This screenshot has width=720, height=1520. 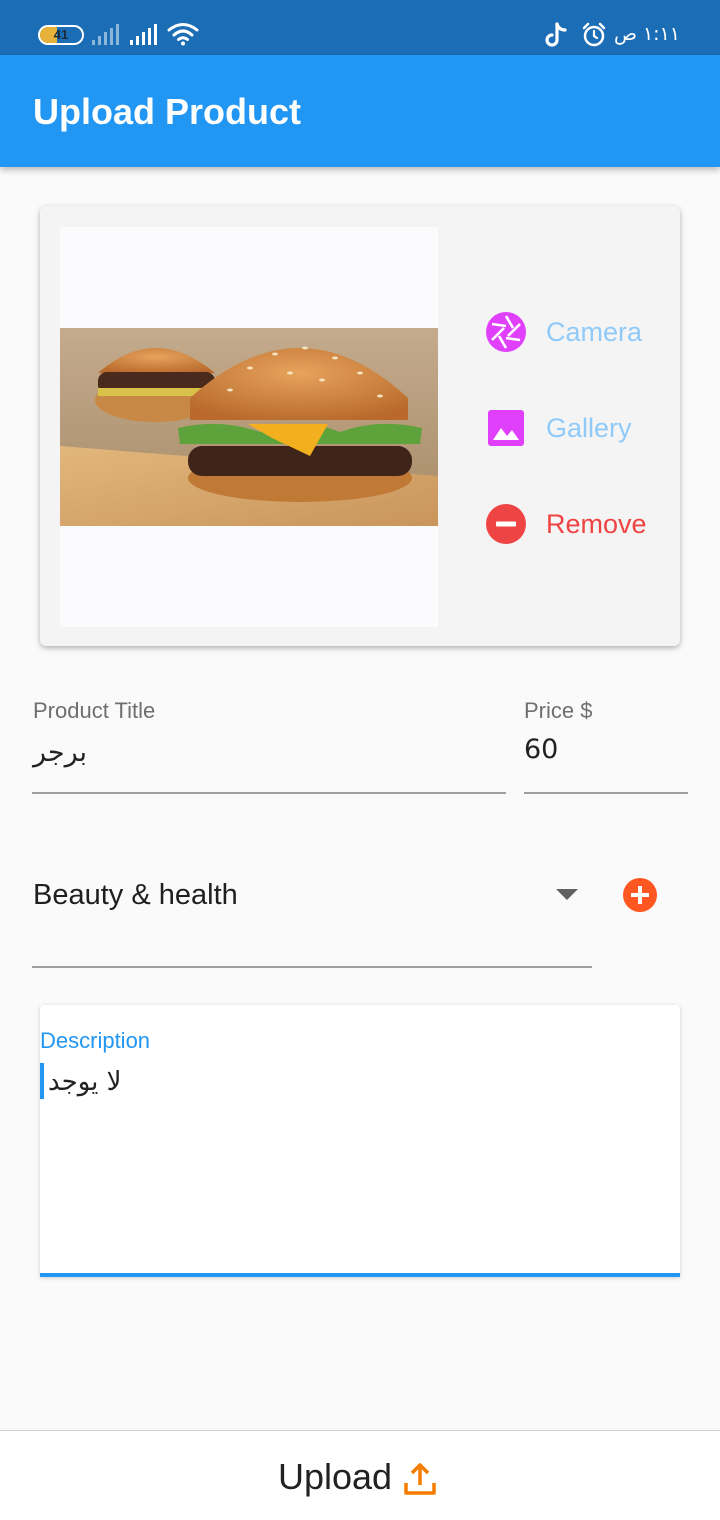 I want to click on tiktok-icon, so click(x=556, y=34).